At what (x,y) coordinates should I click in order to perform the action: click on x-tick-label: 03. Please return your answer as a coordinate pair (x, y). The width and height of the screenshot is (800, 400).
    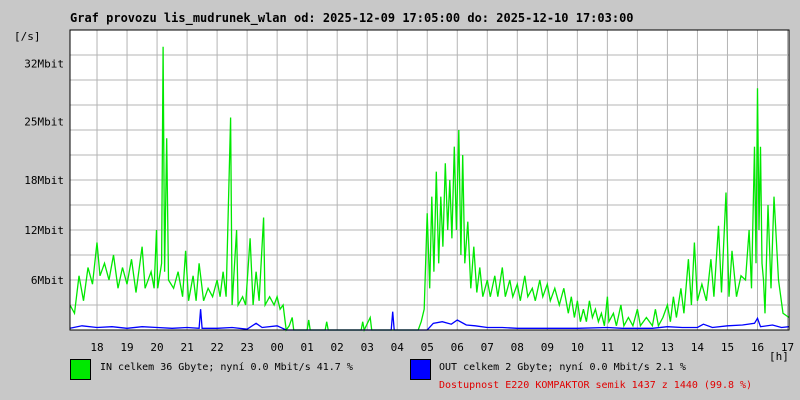
    Looking at the image, I should click on (367, 347).